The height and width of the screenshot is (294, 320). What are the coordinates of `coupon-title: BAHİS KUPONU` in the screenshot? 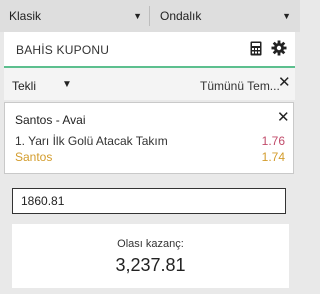 It's located at (63, 50).